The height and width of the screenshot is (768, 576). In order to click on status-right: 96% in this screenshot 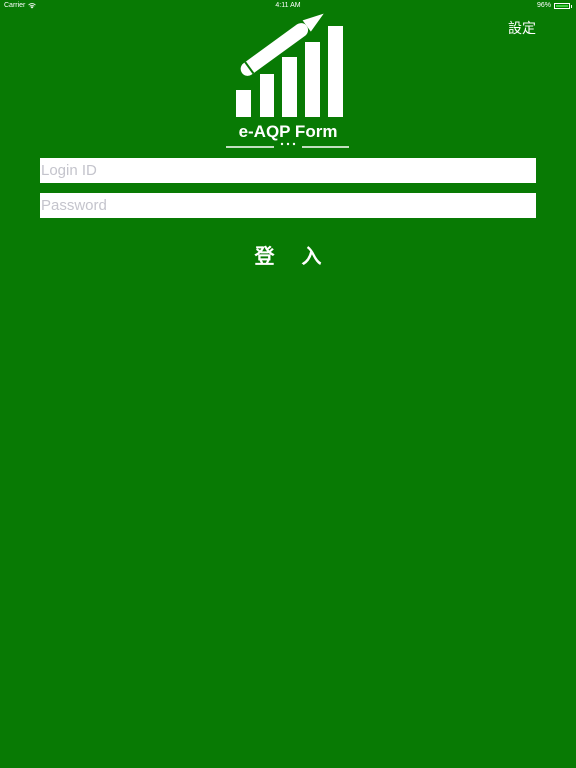, I will do `click(554, 6)`.